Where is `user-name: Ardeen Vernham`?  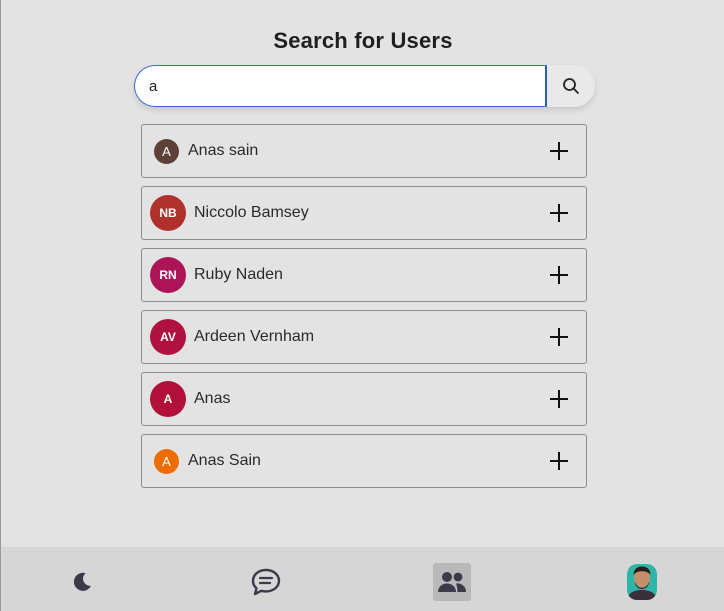 user-name: Ardeen Vernham is located at coordinates (254, 336).